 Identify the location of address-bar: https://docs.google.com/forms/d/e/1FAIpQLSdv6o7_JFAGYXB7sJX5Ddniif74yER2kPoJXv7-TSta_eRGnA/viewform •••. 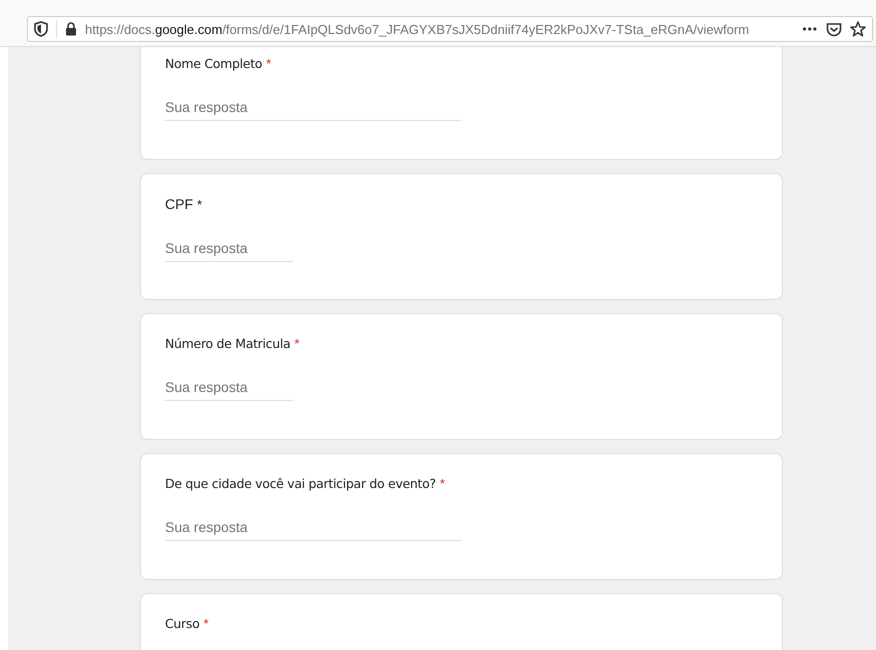
(450, 29).